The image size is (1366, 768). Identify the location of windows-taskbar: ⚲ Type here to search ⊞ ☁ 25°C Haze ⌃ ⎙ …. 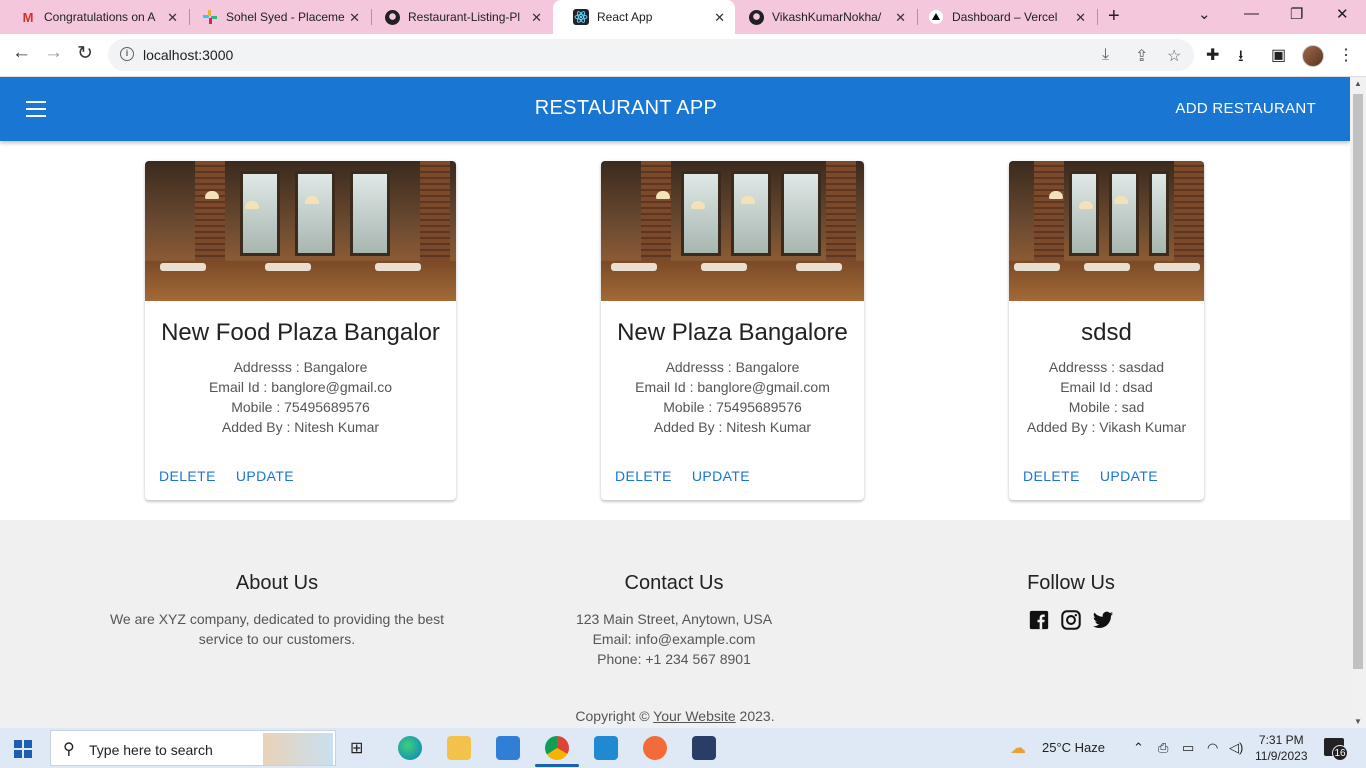
(683, 748).